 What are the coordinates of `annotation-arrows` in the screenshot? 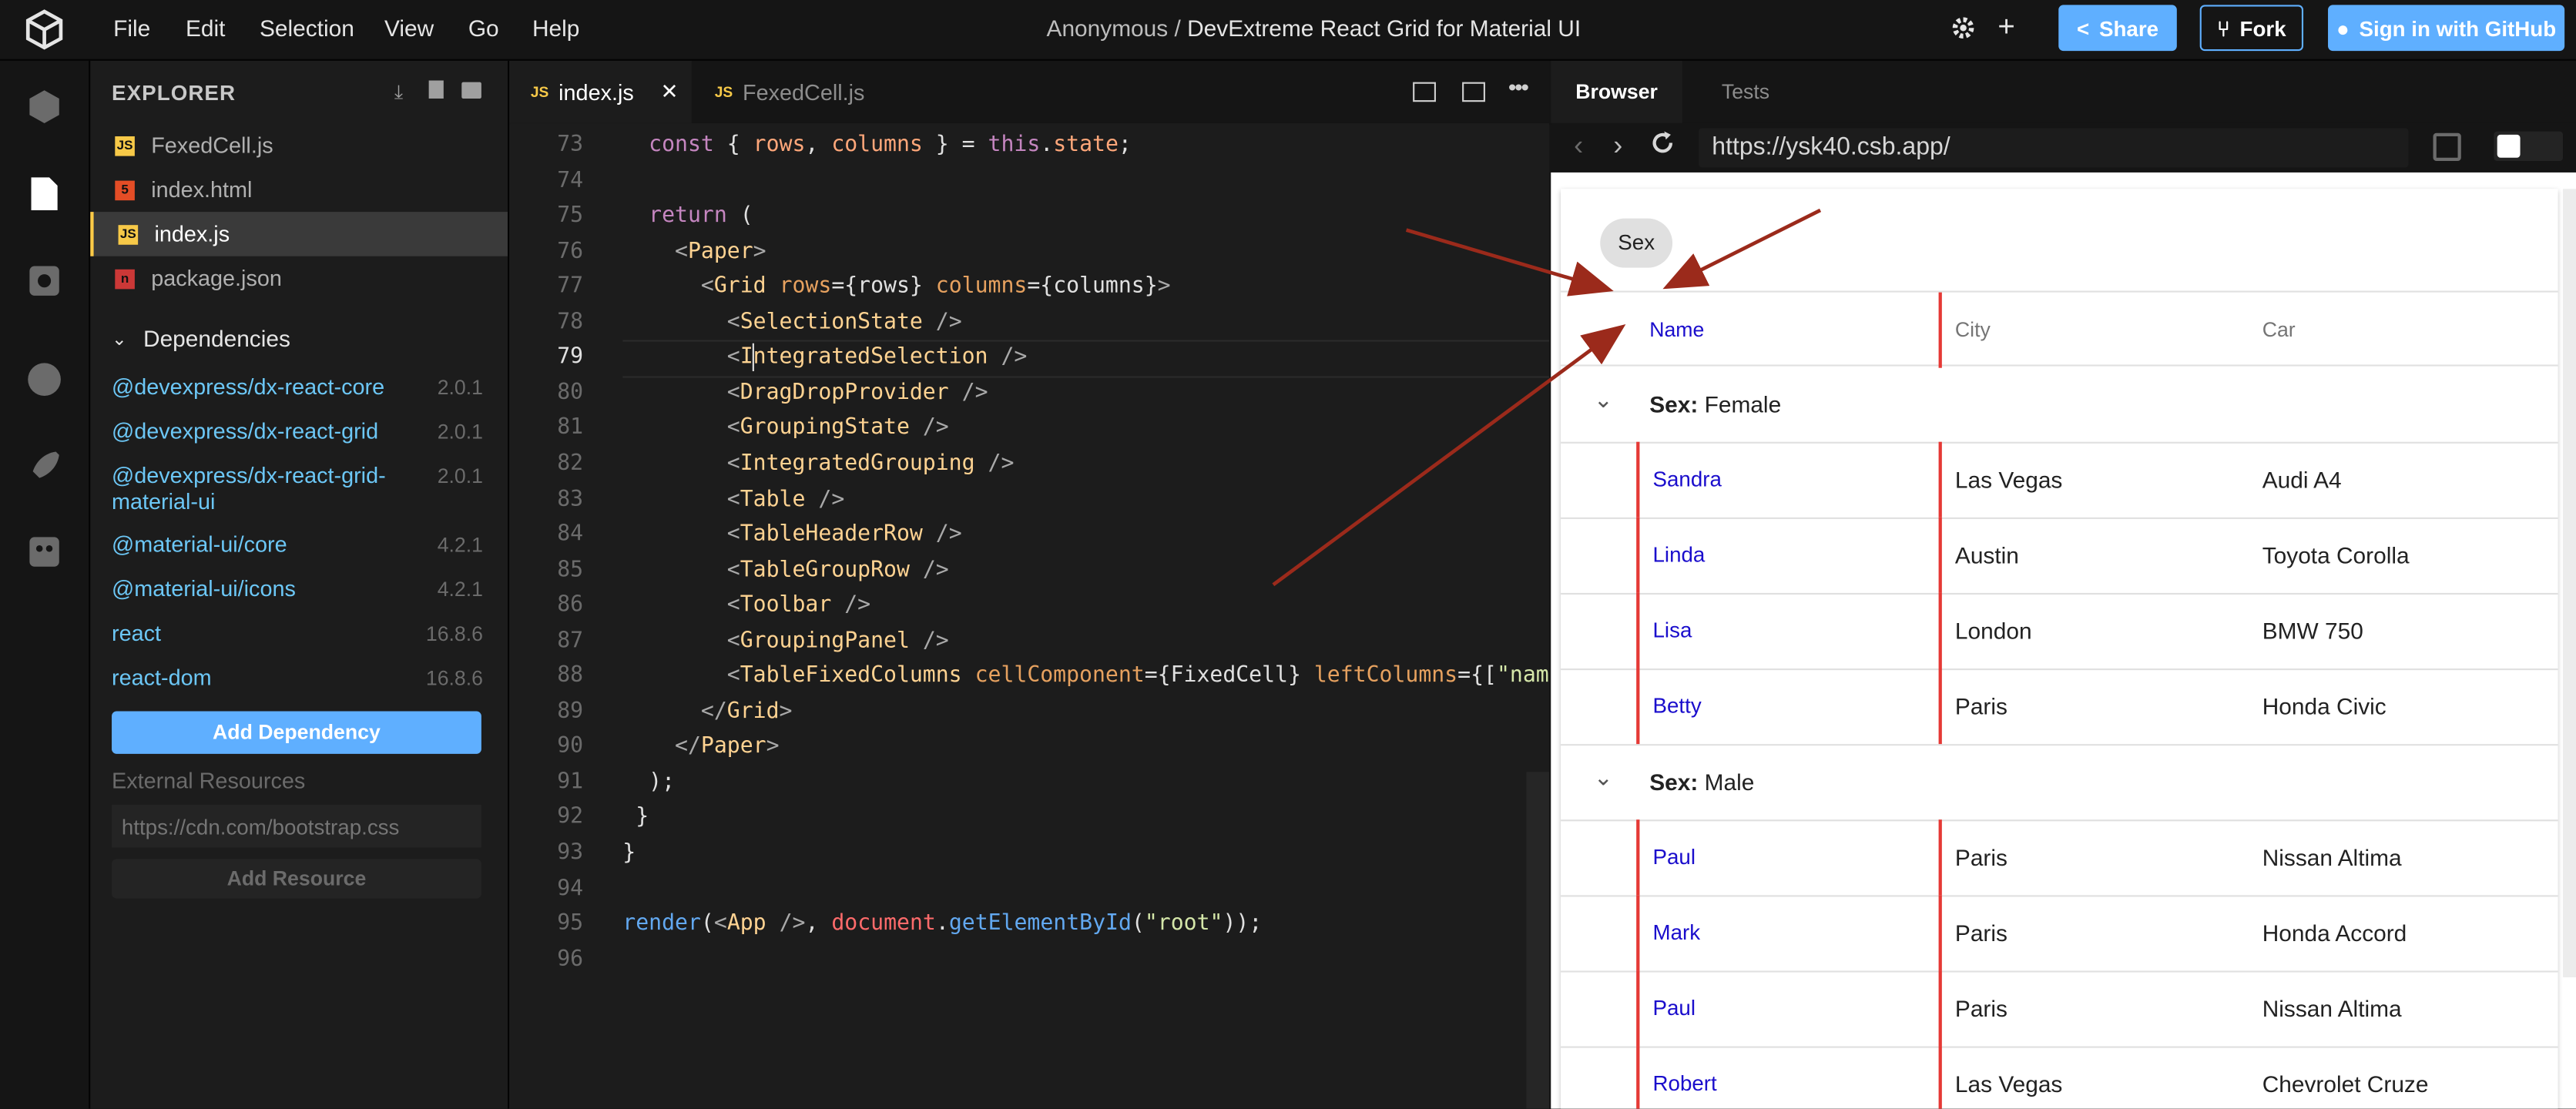 It's located at (1547, 397).